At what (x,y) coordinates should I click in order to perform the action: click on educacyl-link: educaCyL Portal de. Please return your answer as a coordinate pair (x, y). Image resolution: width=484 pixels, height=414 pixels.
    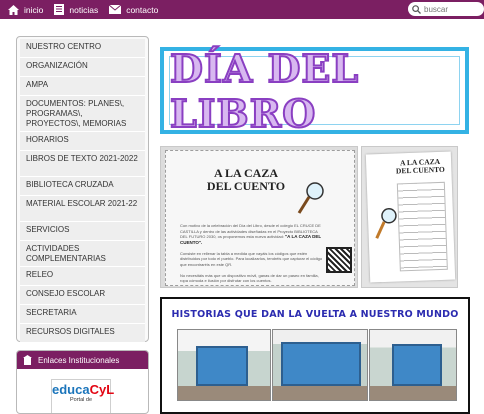
    Looking at the image, I should click on (82, 396).